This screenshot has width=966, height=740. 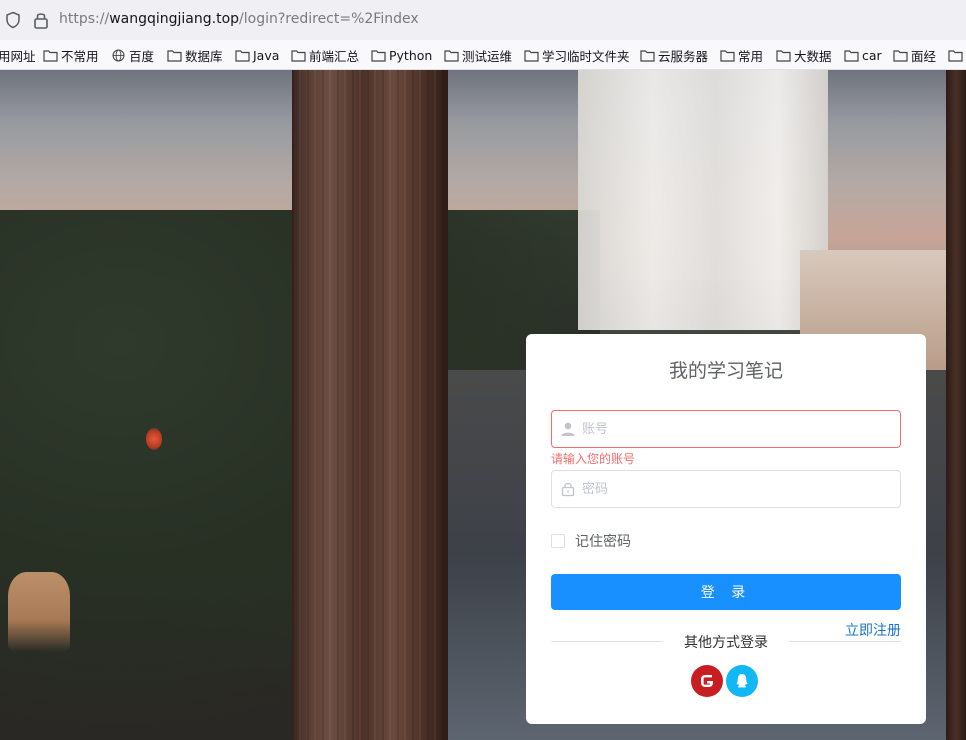 What do you see at coordinates (751, 56) in the screenshot?
I see `bookmark-label: 常用` at bounding box center [751, 56].